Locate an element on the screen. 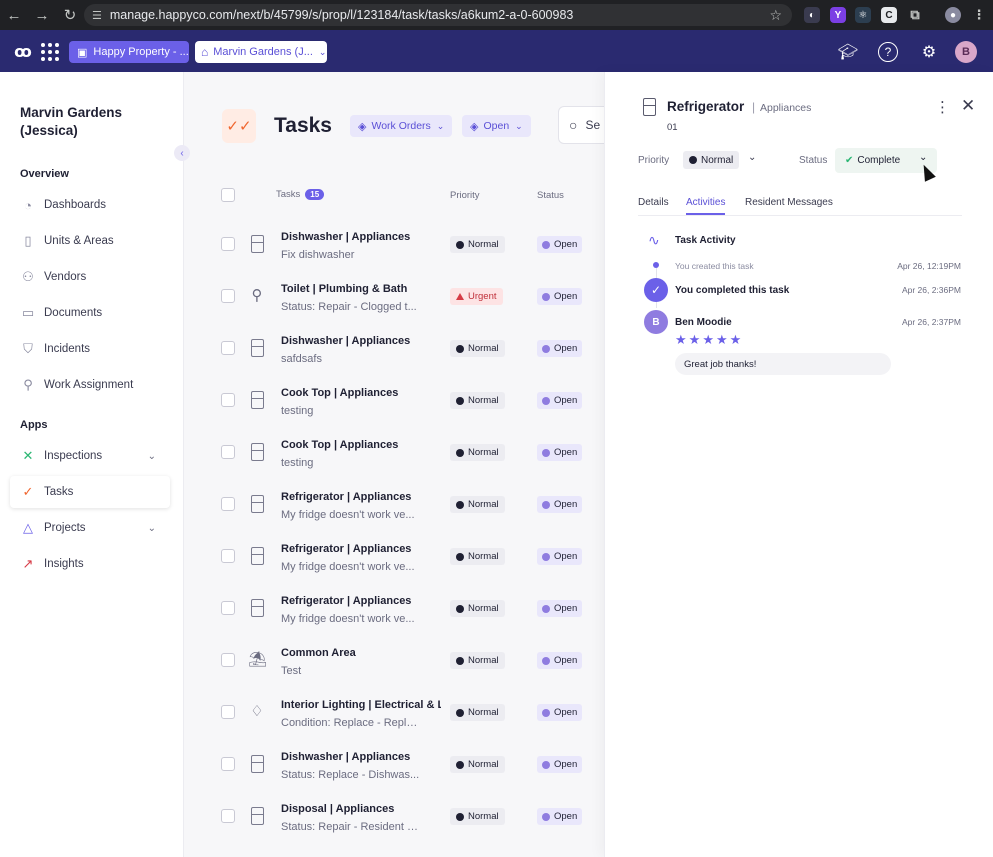 This screenshot has height=857, width=993. site-info-icon: ☰ is located at coordinates (97, 15).